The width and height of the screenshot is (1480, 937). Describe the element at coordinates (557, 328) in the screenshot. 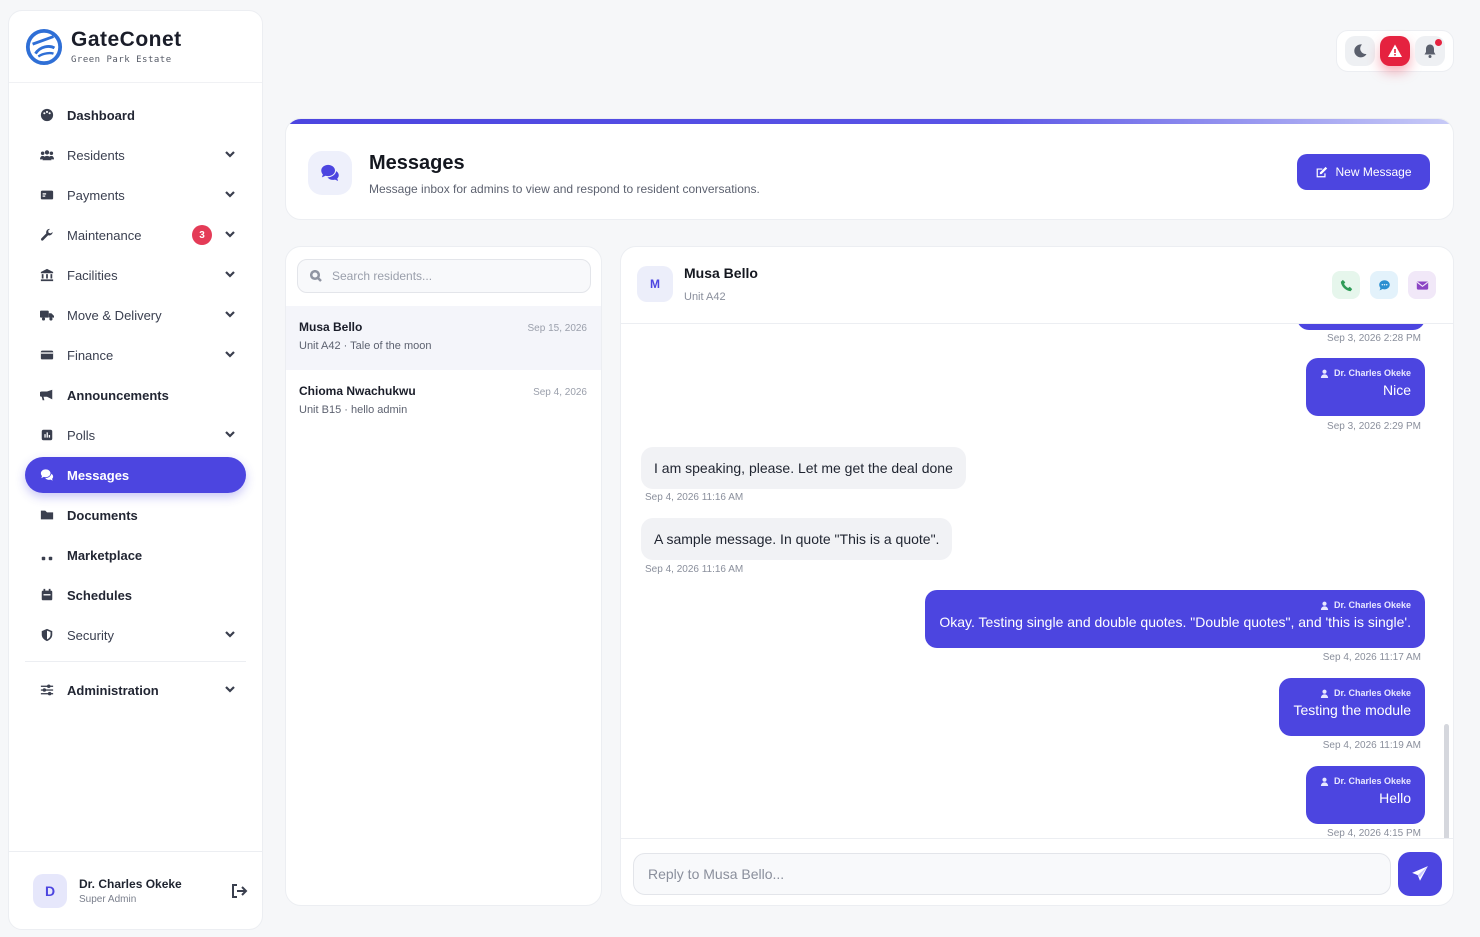

I see `conversation-date: Sep 15, 2026` at that location.